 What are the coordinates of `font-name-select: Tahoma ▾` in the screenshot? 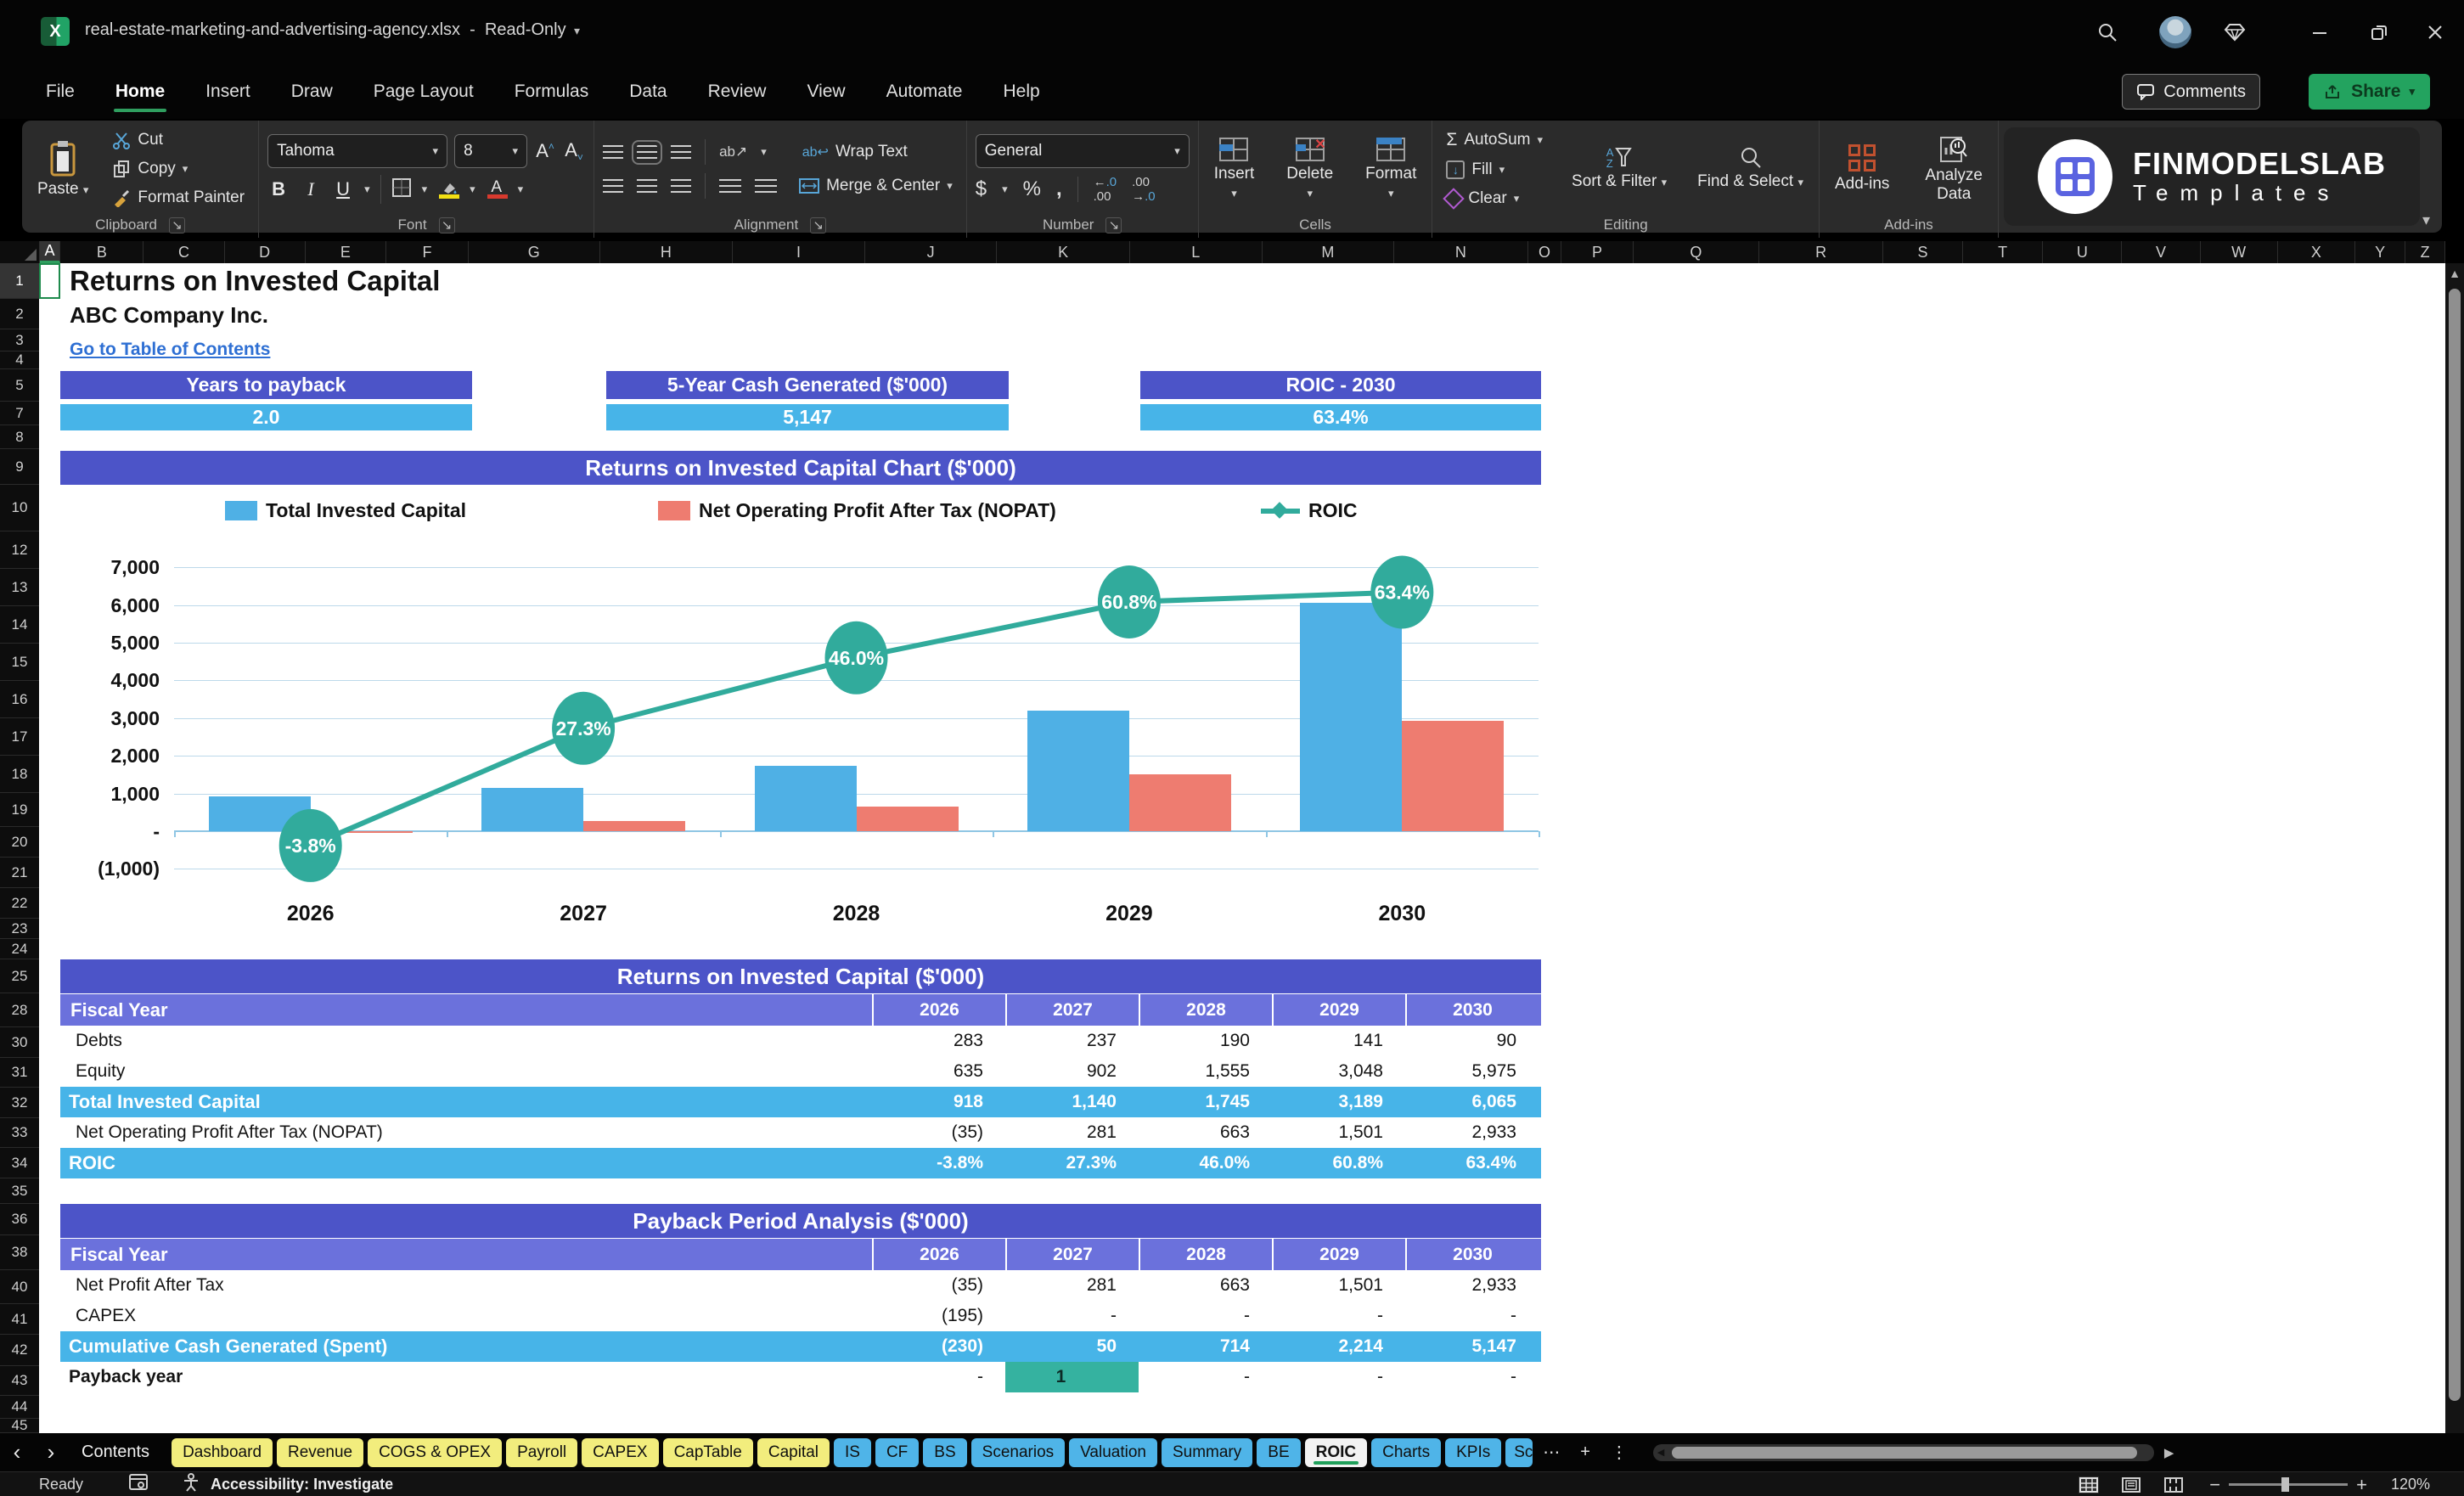 It's located at (357, 151).